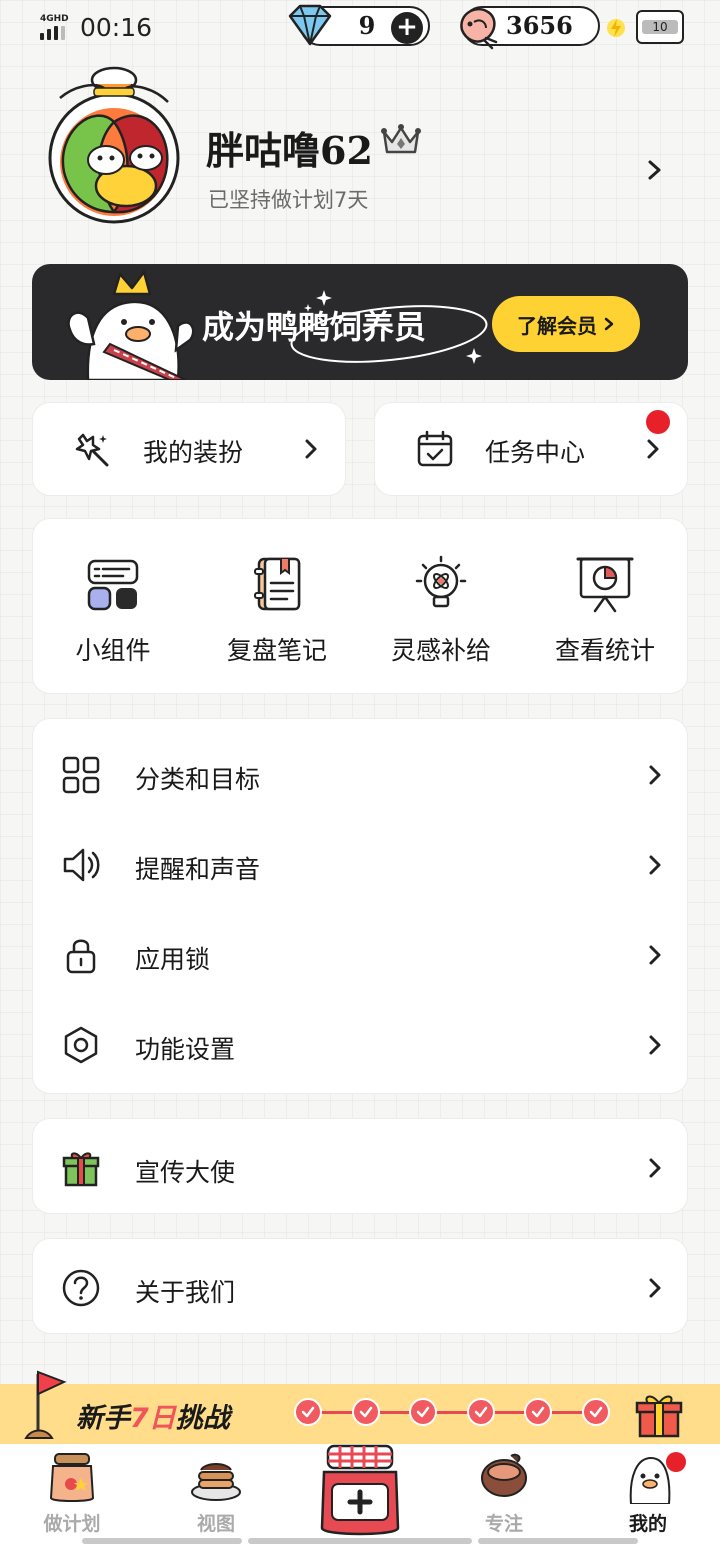  What do you see at coordinates (277, 584) in the screenshot?
I see `notebook-icon` at bounding box center [277, 584].